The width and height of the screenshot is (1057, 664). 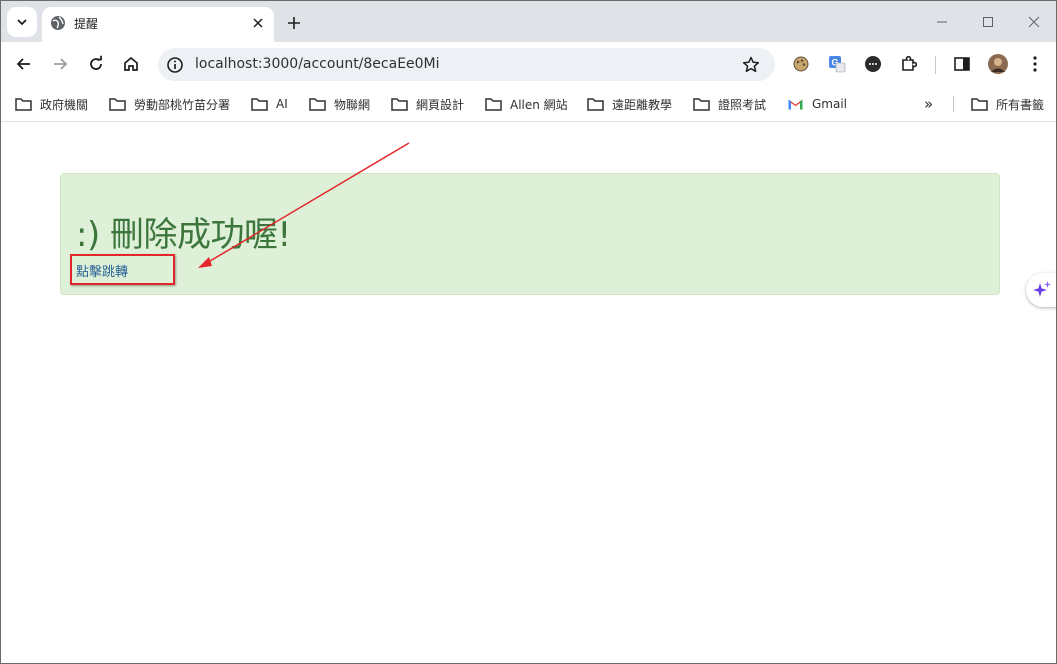 I want to click on extension-2-button: G, so click(x=837, y=64).